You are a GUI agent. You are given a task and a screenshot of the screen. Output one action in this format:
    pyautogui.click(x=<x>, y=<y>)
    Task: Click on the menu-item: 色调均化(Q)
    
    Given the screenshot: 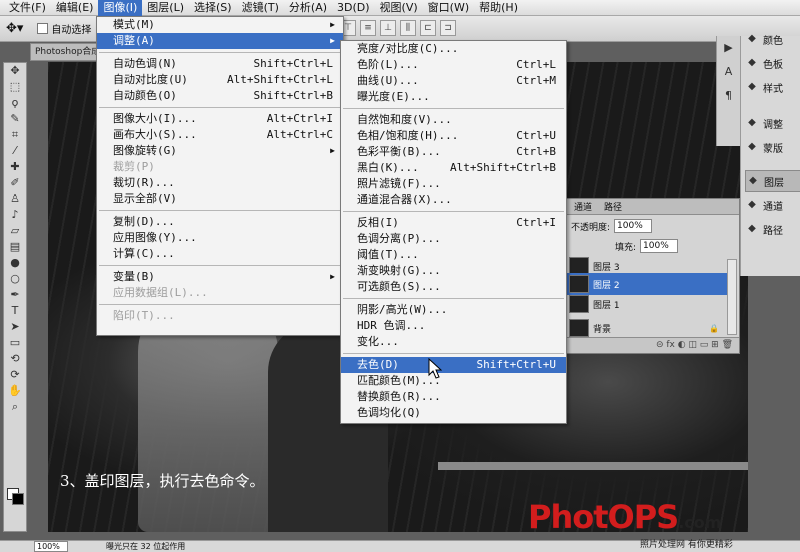 What is the action you would take?
    pyautogui.click(x=453, y=413)
    